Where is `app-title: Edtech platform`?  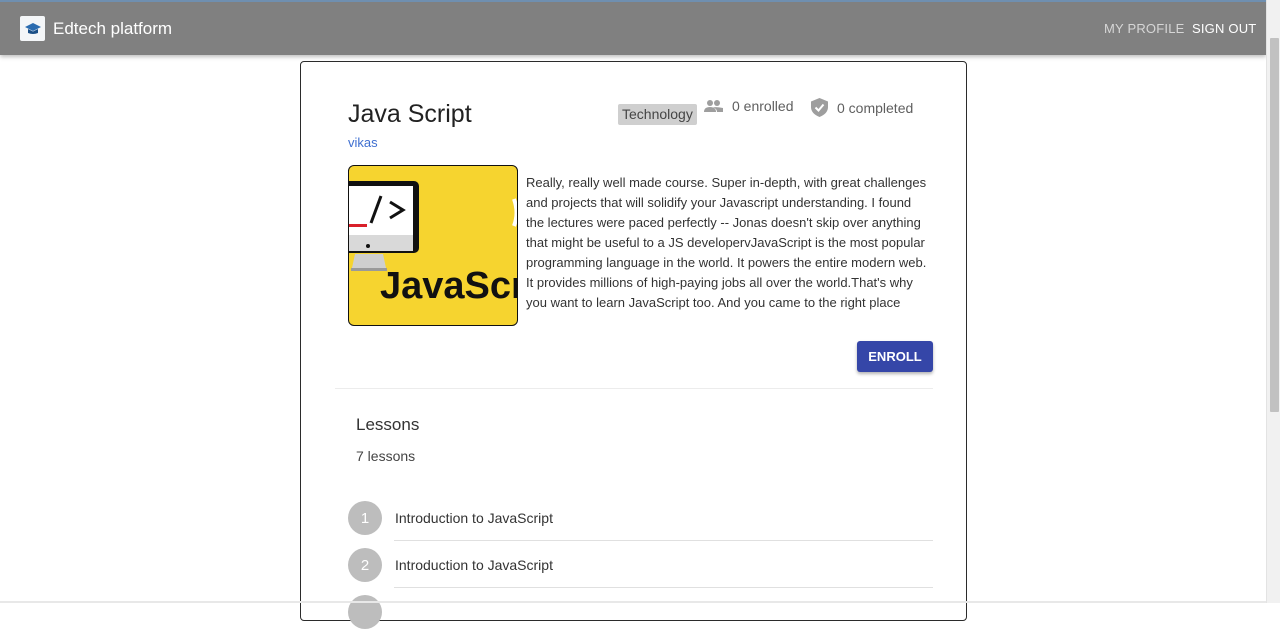
app-title: Edtech platform is located at coordinates (112, 29).